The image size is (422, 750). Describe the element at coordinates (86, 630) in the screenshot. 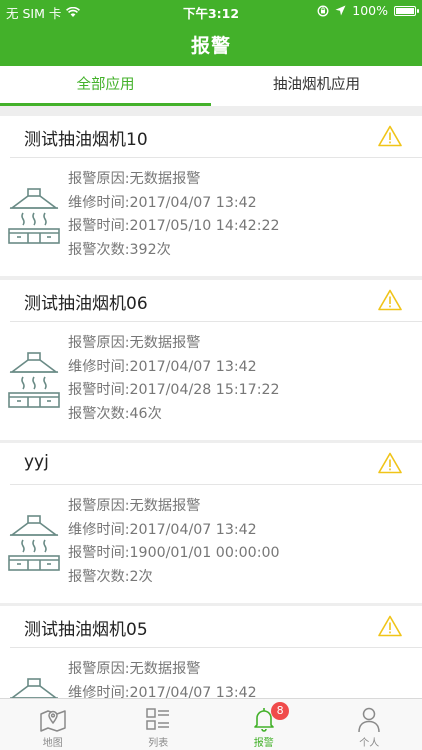

I see `device-name: 测试抽油烟机05` at that location.